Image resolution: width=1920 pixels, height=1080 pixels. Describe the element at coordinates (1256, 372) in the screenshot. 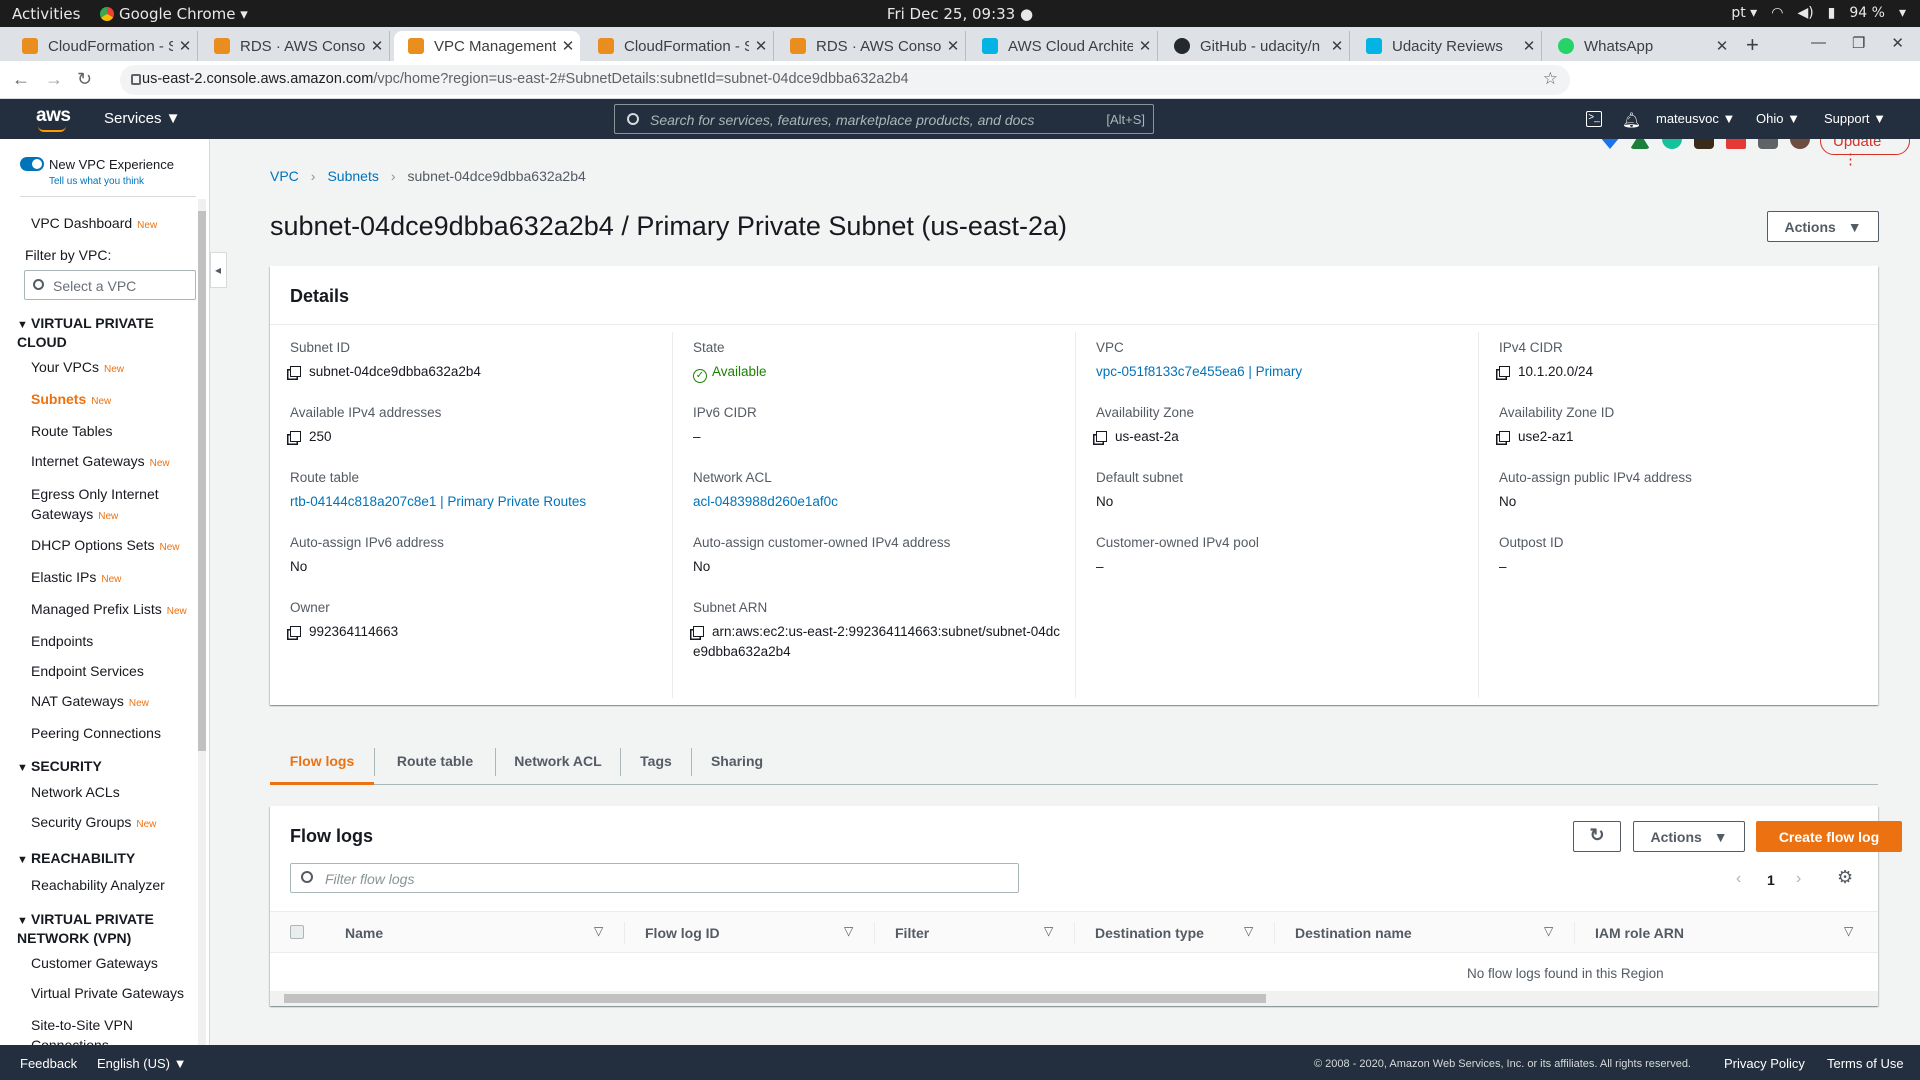

I see `vpc-link: vpc-051f8133c7e455ea6 | Primary` at that location.